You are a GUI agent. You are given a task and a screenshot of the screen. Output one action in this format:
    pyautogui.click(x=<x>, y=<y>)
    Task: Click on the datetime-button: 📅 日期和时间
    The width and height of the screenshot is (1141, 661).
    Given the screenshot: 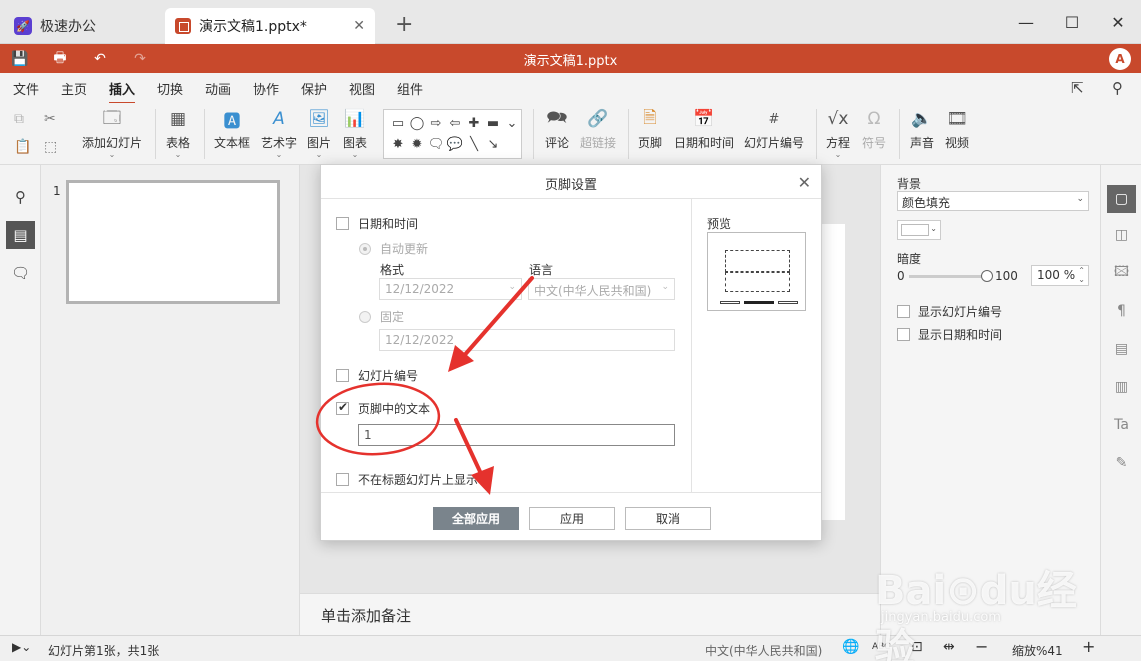 What is the action you would take?
    pyautogui.click(x=704, y=129)
    